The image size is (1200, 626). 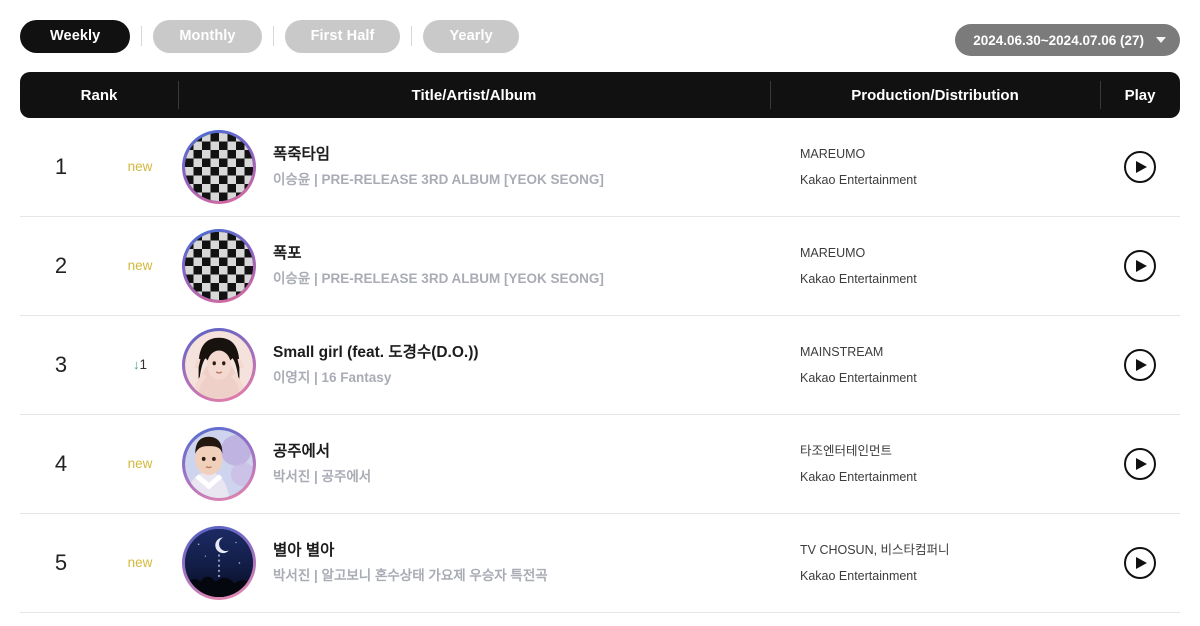 I want to click on title-text-block: 별아 별아 박서진 | 알고보니 혼수상태 가요제 우승자 특전곡, so click(x=410, y=562).